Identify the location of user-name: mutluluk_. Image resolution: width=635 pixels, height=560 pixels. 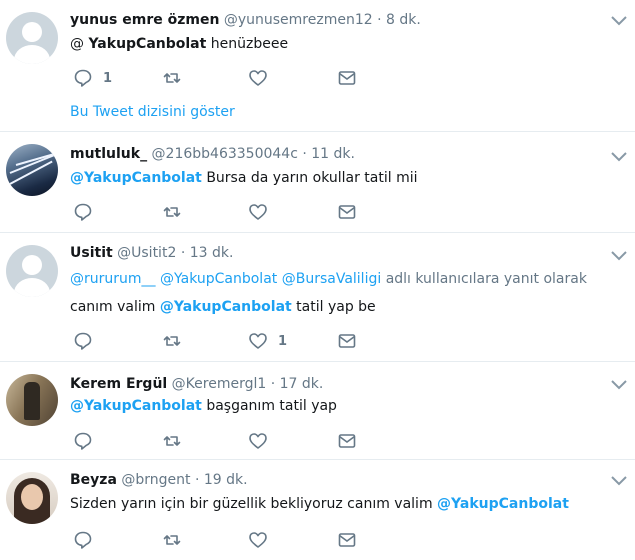
(108, 154).